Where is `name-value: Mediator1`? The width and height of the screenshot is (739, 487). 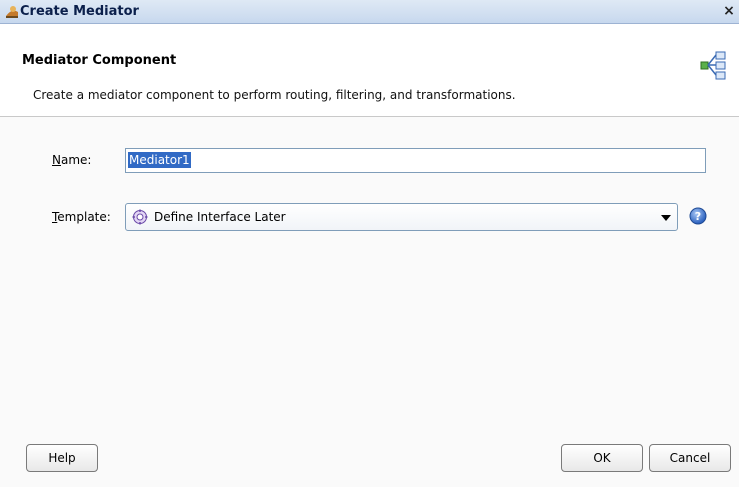
name-value: Mediator1 is located at coordinates (159, 160).